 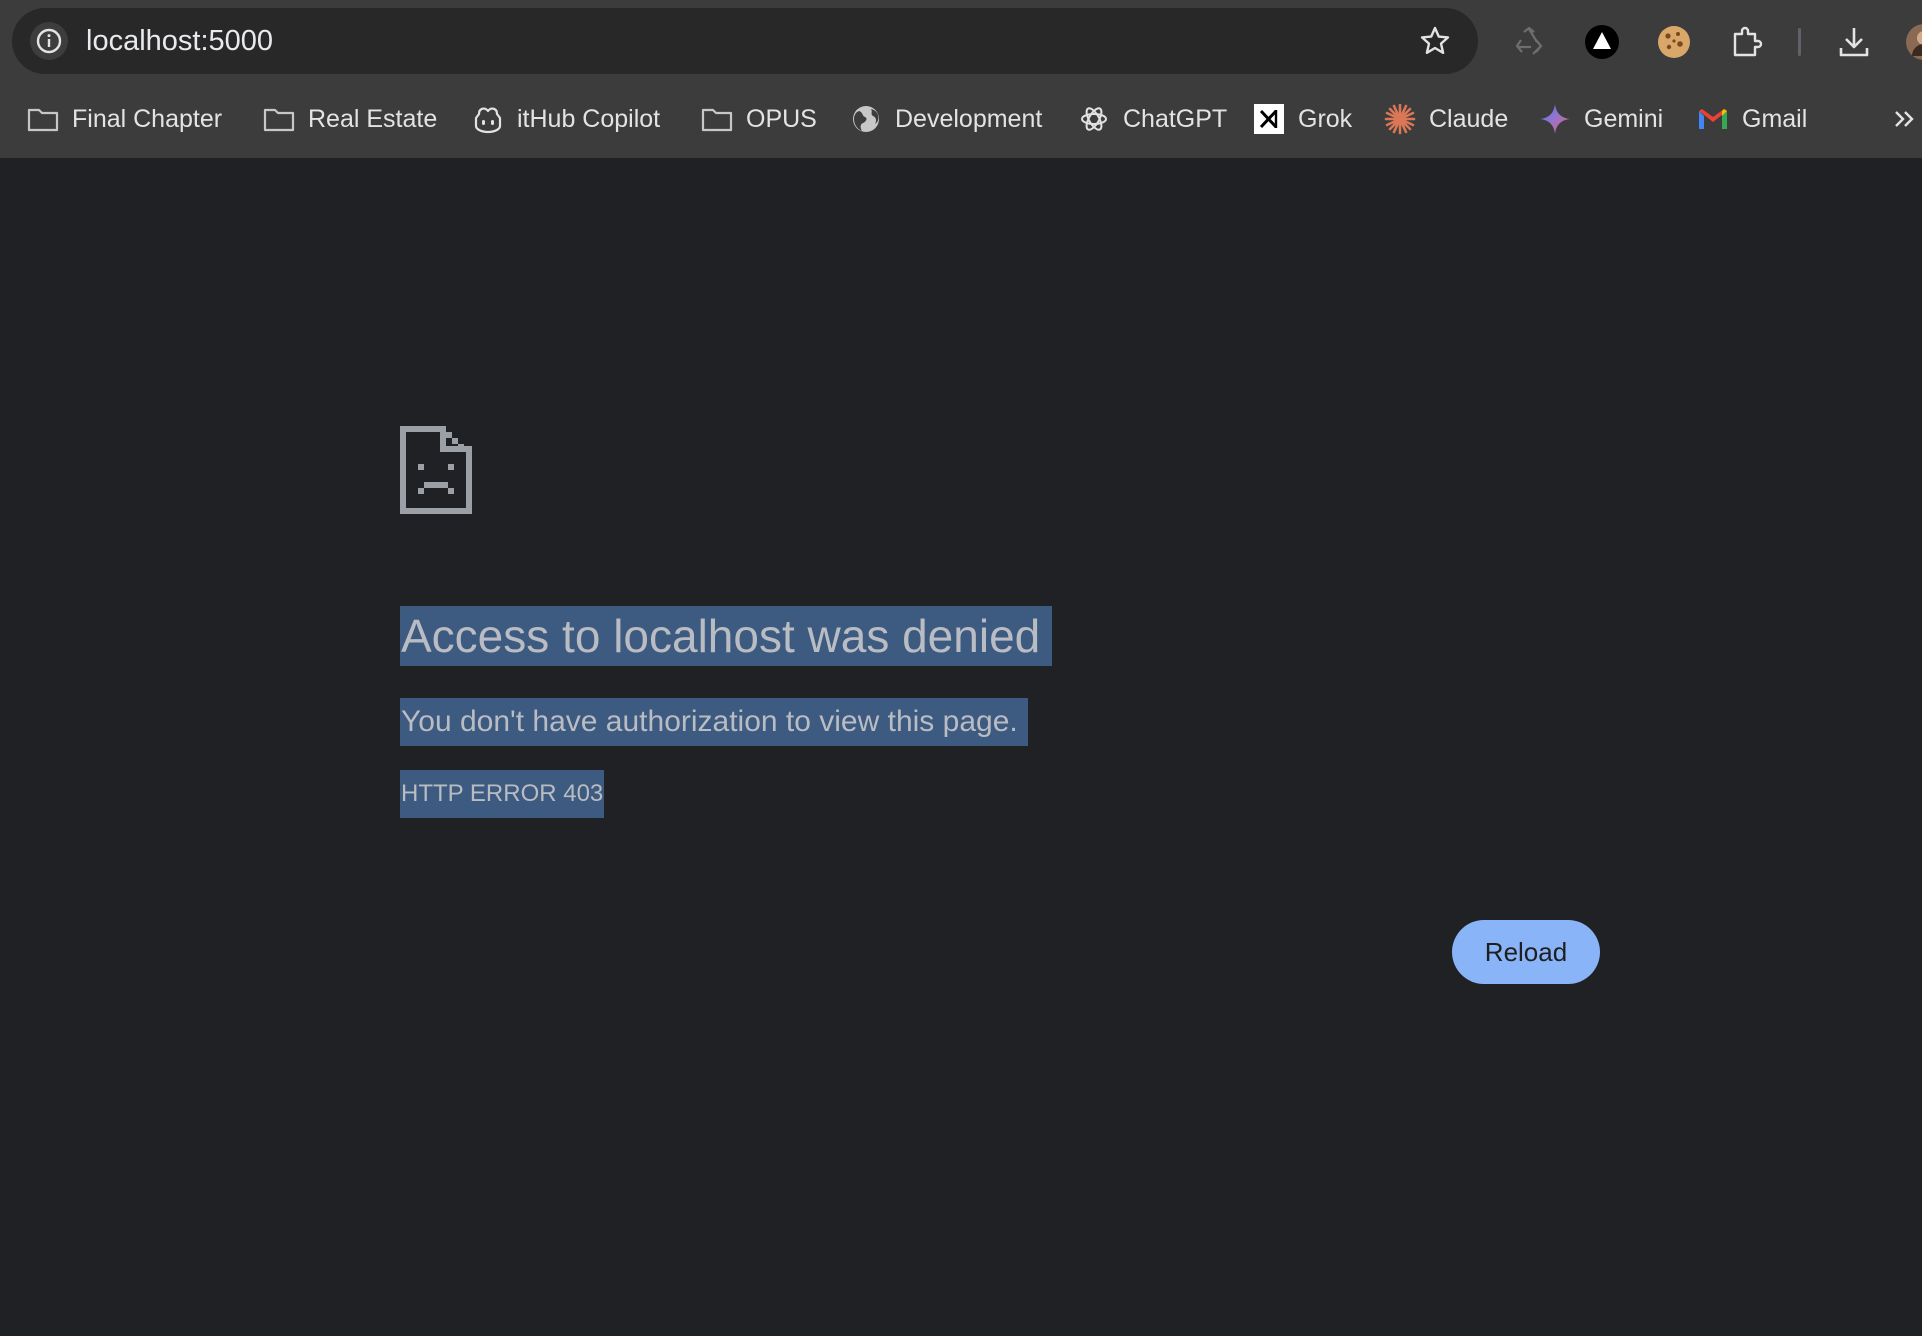 I want to click on profile-button, so click(x=1913, y=42).